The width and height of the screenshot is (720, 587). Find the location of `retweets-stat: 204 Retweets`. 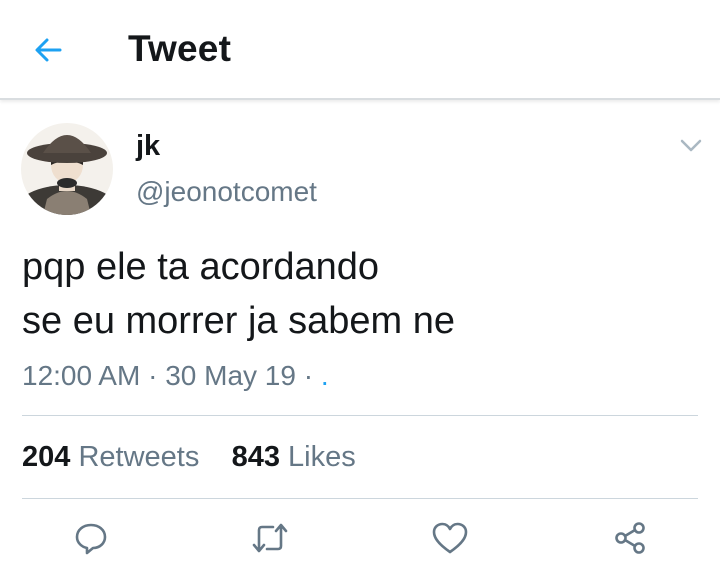

retweets-stat: 204 Retweets is located at coordinates (110, 457).